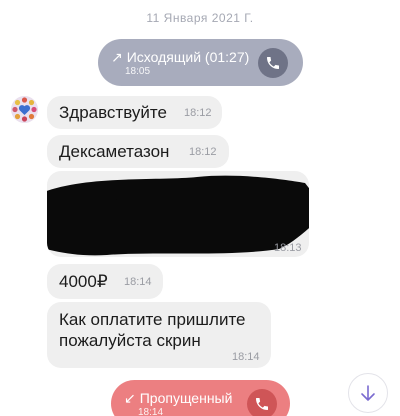  Describe the element at coordinates (288, 248) in the screenshot. I see `message-time: 18:13` at that location.